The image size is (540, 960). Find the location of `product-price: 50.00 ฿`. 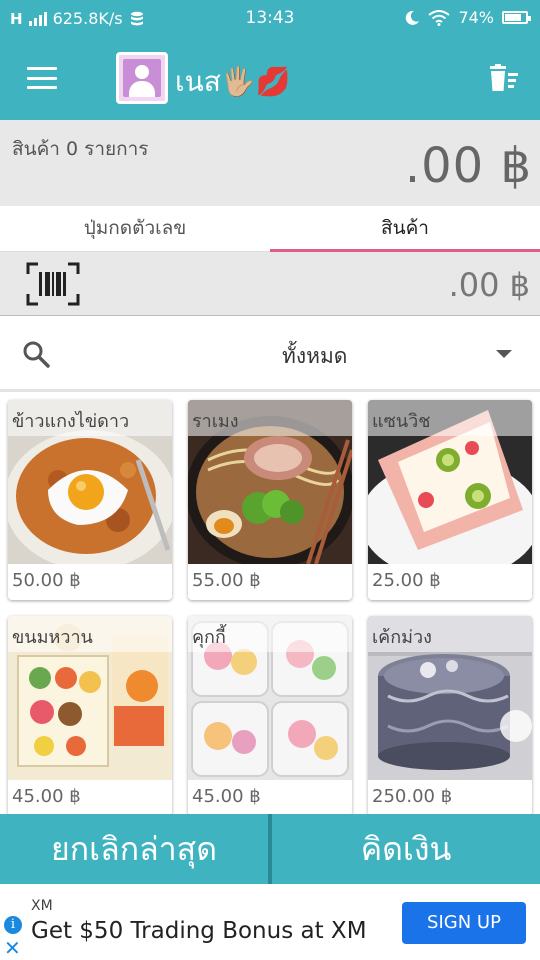

product-price: 50.00 ฿ is located at coordinates (46, 580).